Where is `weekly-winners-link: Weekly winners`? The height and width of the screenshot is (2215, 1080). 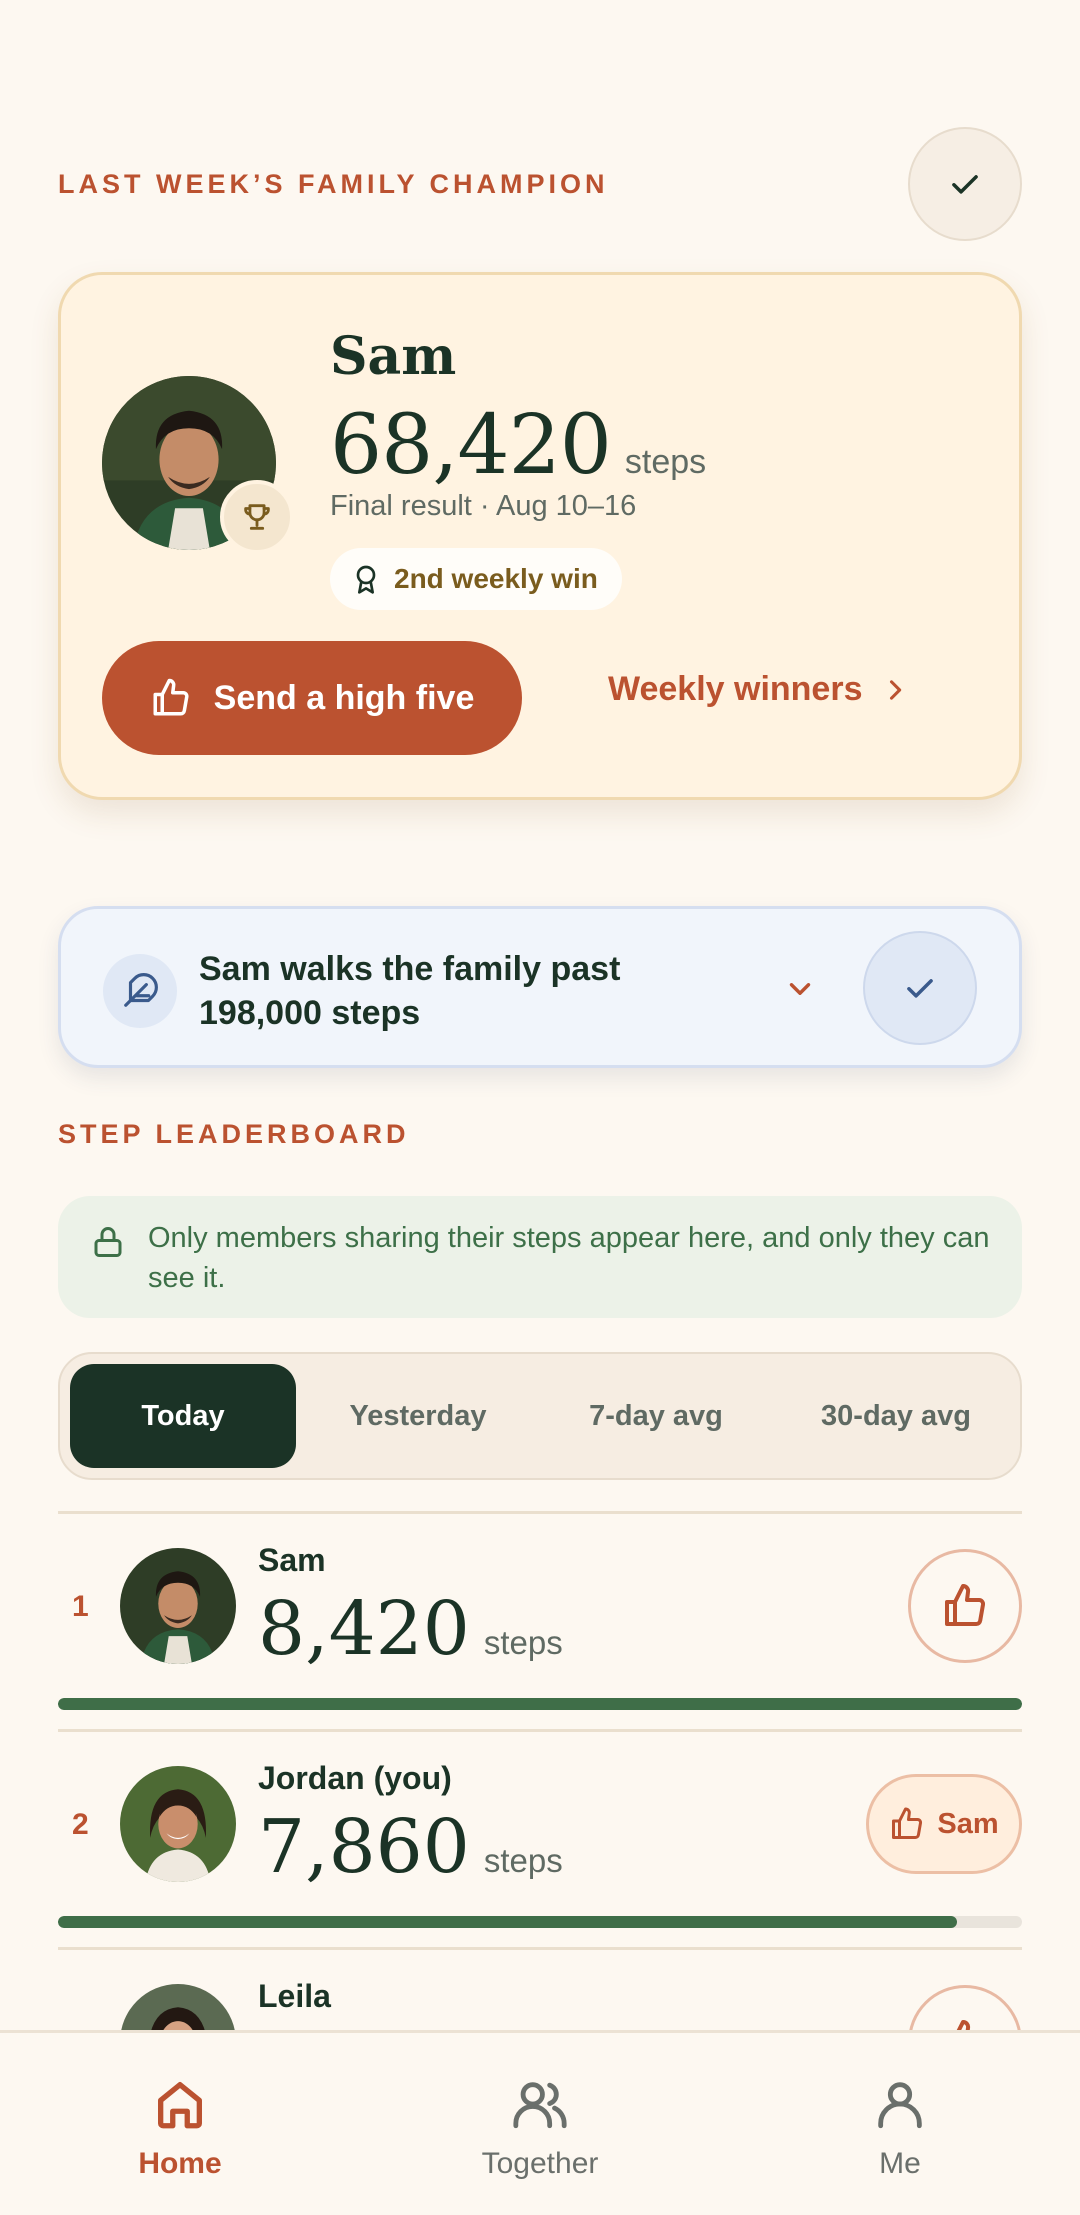 weekly-winners-link: Weekly winners is located at coordinates (758, 689).